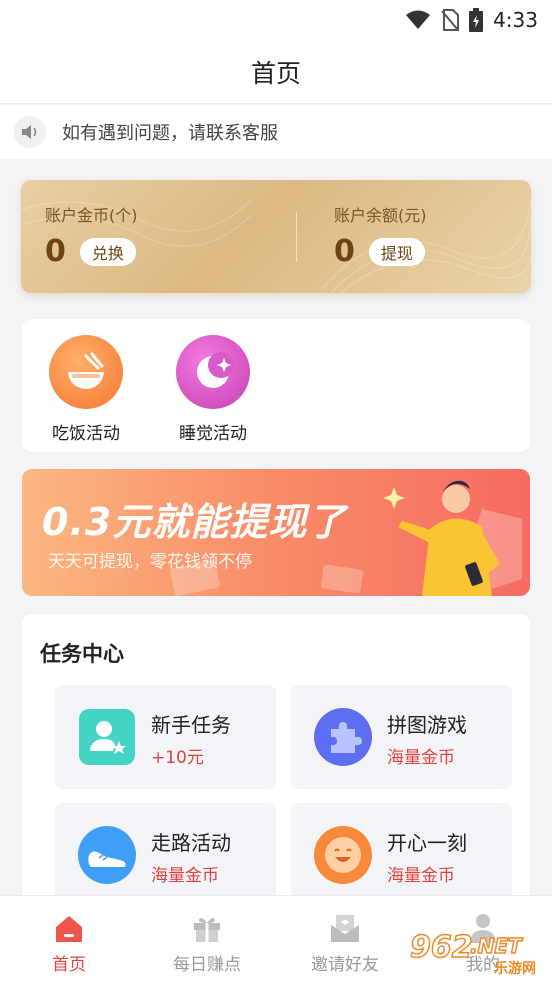  Describe the element at coordinates (343, 737) in the screenshot. I see `puzzle-icon` at that location.